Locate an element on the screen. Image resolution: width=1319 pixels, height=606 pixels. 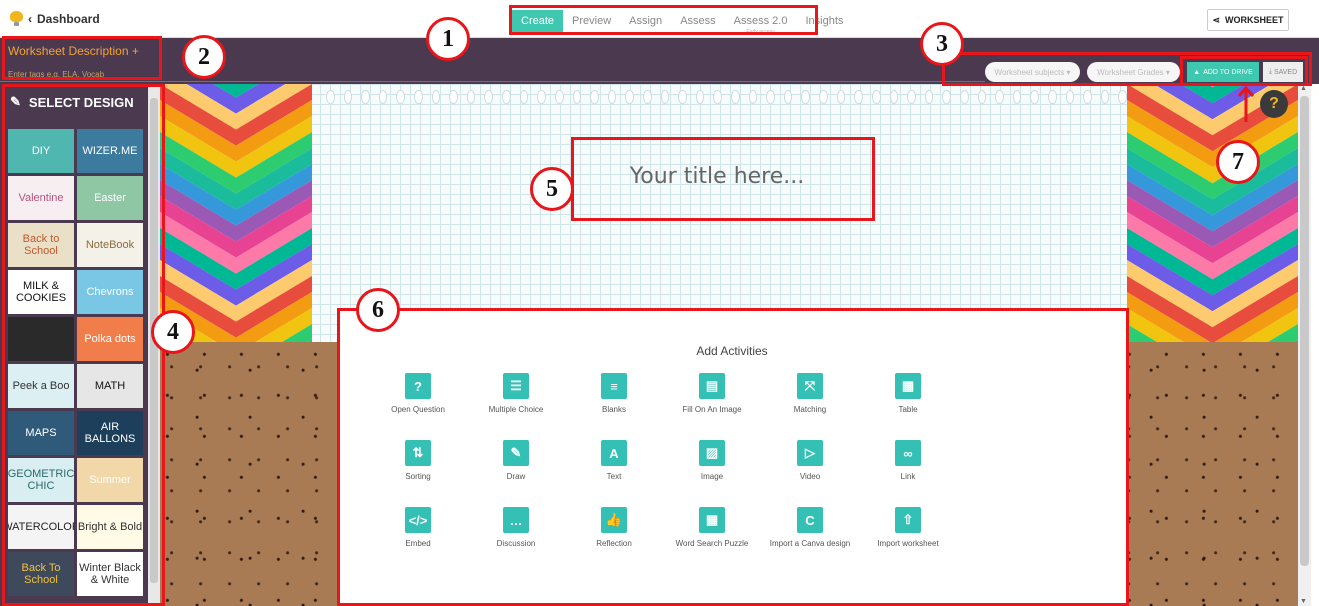
callout-number-5: 5 is located at coordinates (552, 189).